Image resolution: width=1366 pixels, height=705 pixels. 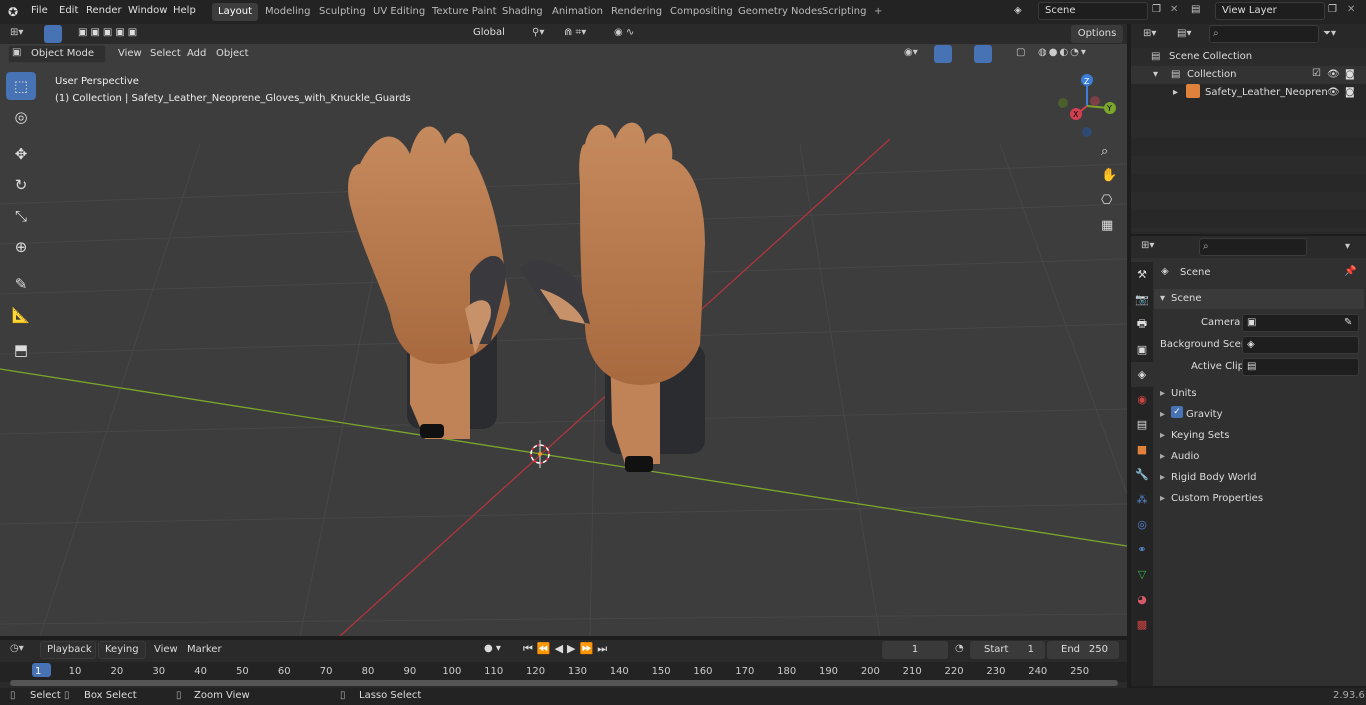 What do you see at coordinates (1149, 33) in the screenshot?
I see `outliner-editor-icon: ⊞▾` at bounding box center [1149, 33].